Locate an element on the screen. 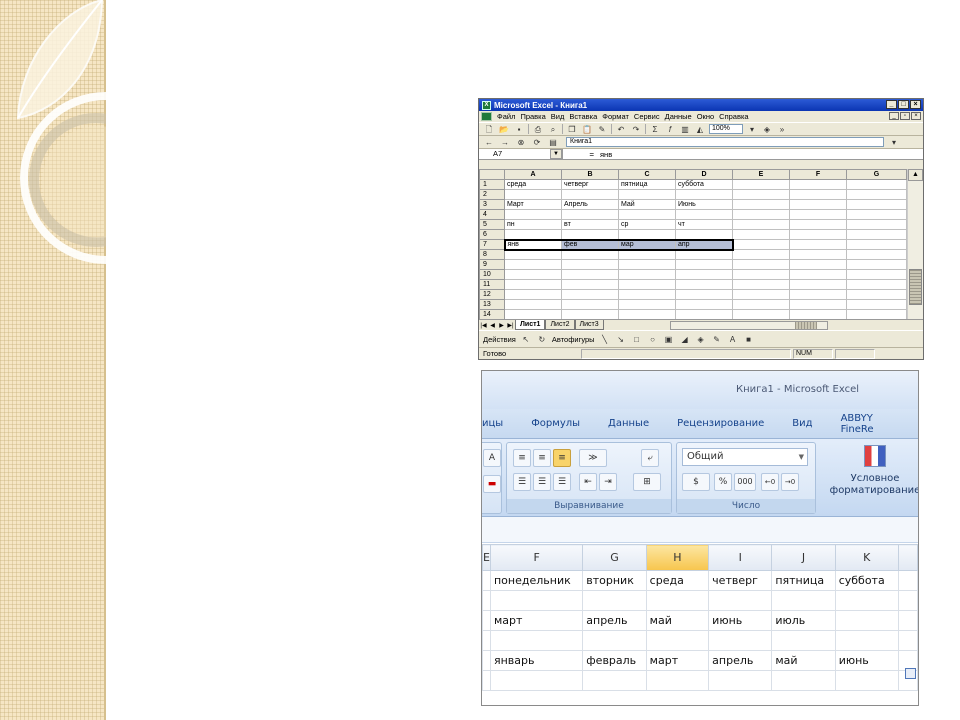  decrease-indent-icon: ⇤ is located at coordinates (588, 482).